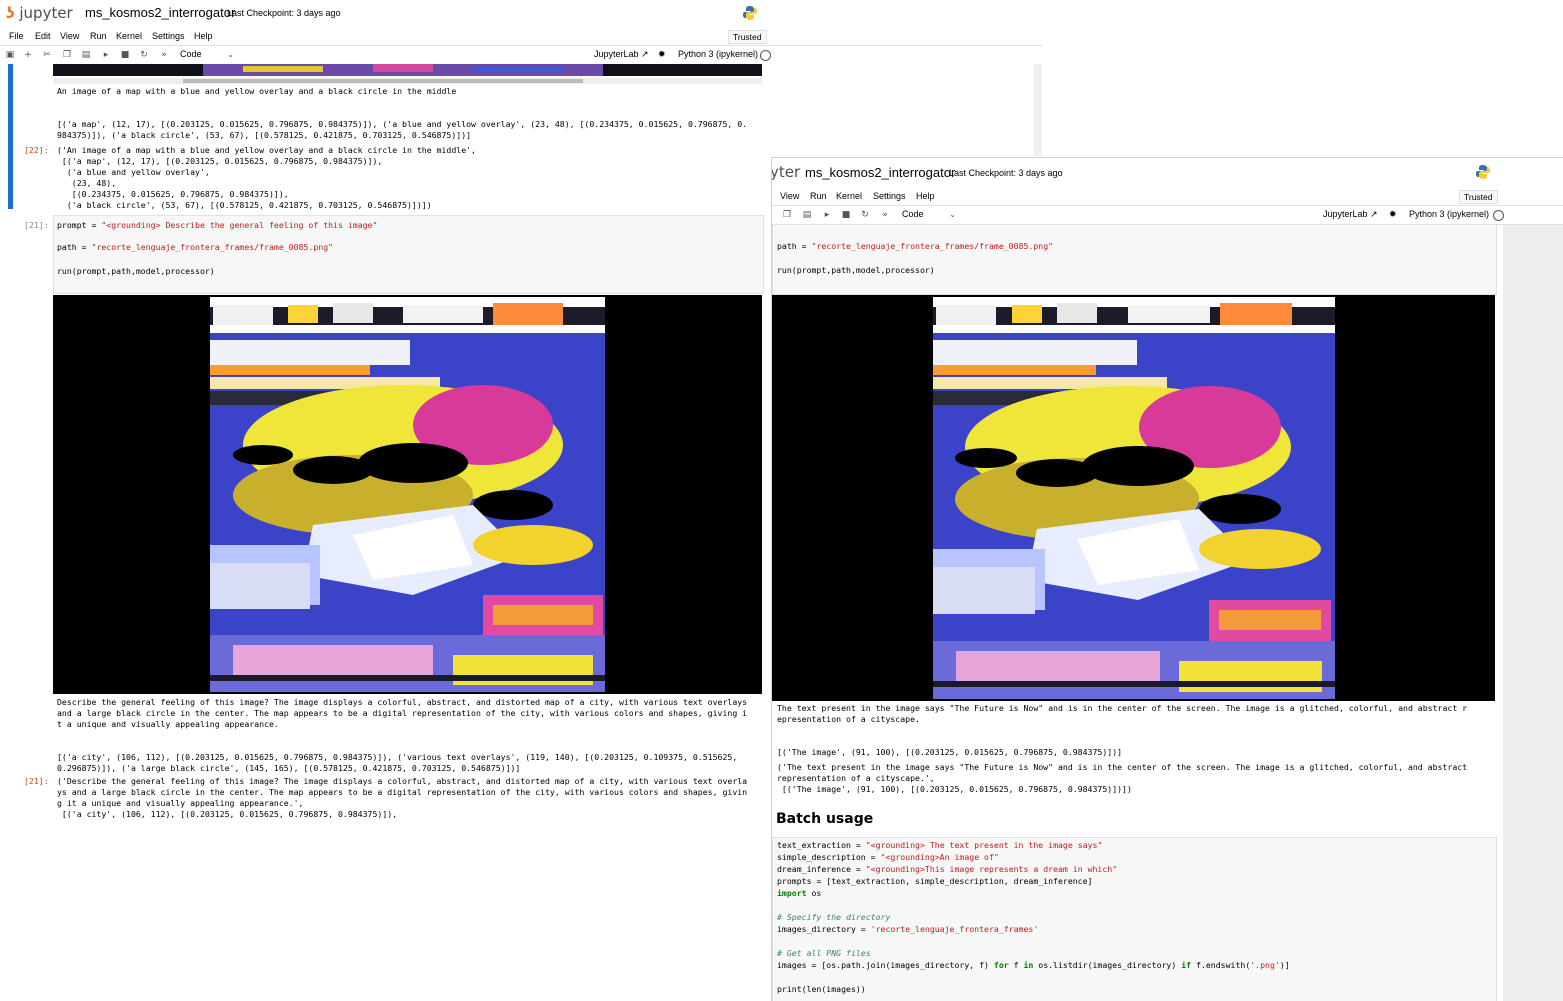 Image resolution: width=1563 pixels, height=1001 pixels. Describe the element at coordinates (284, 13) in the screenshot. I see `checkpoint-status: Last Checkpoint: 3 days ago` at that location.